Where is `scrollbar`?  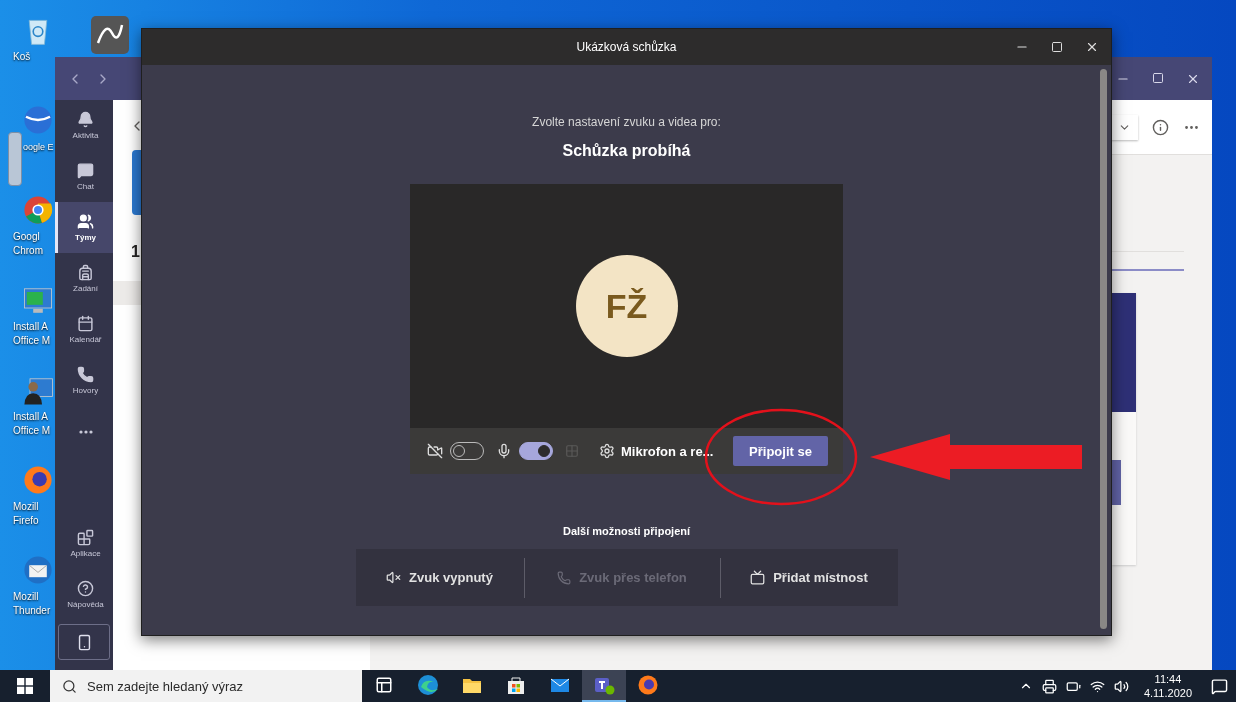
scrollbar is located at coordinates (1103, 349).